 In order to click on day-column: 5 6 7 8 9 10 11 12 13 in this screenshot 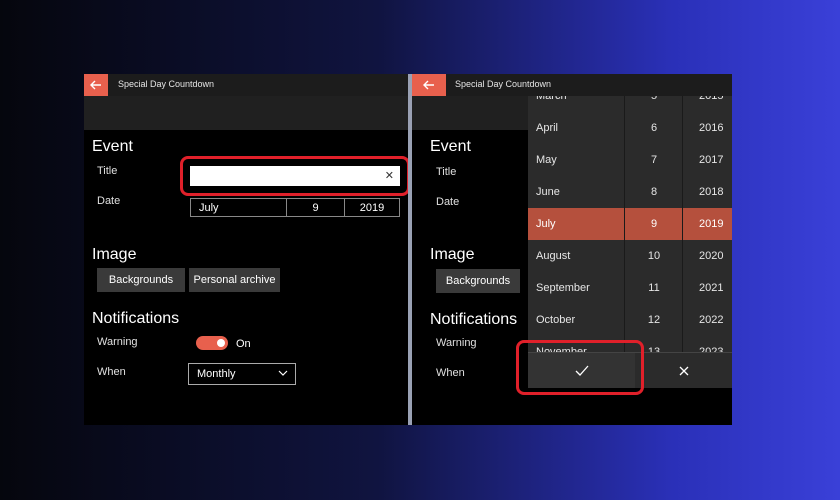, I will do `click(653, 224)`.